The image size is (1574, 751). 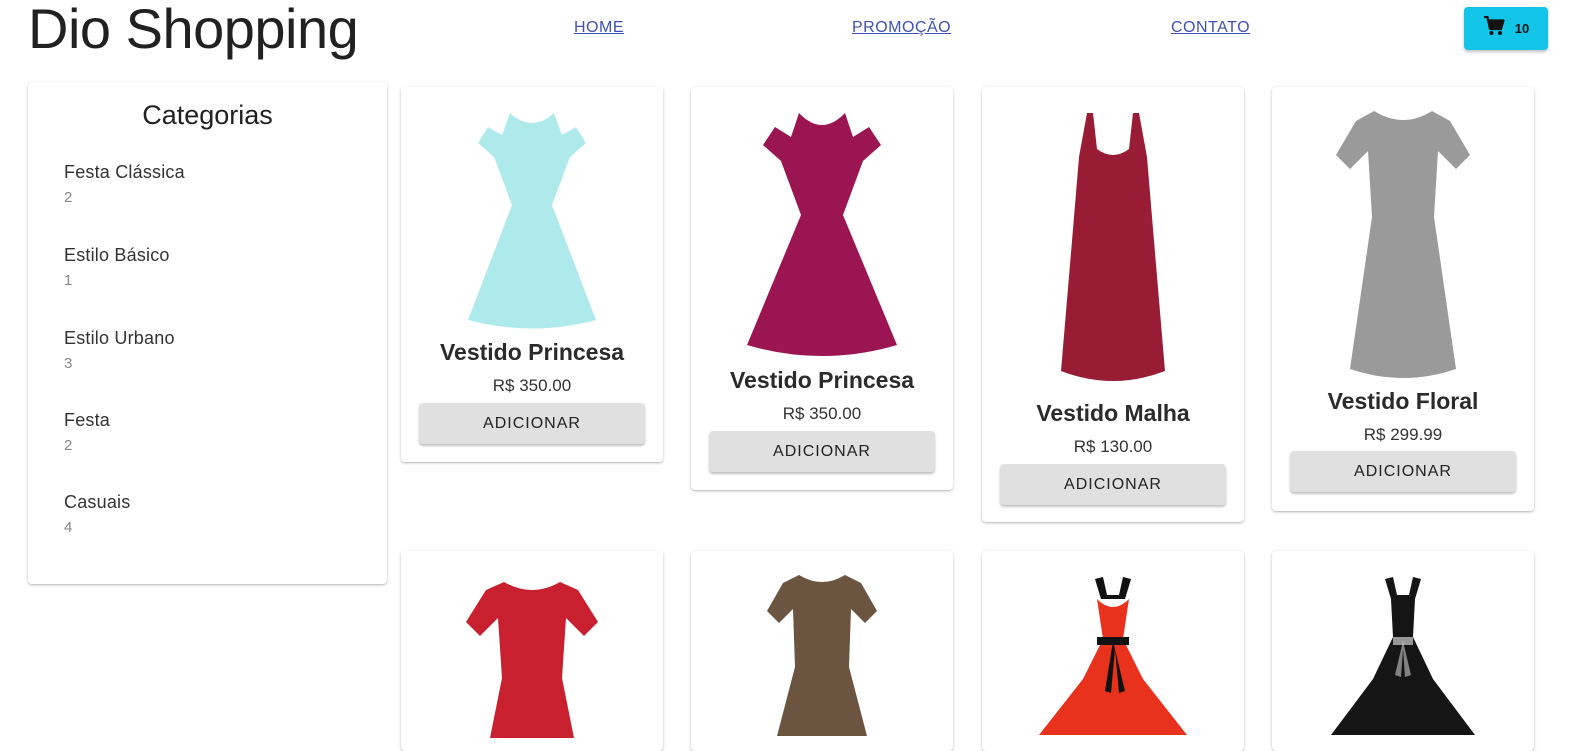 What do you see at coordinates (1494, 28) in the screenshot?
I see `shopping-cart-icon` at bounding box center [1494, 28].